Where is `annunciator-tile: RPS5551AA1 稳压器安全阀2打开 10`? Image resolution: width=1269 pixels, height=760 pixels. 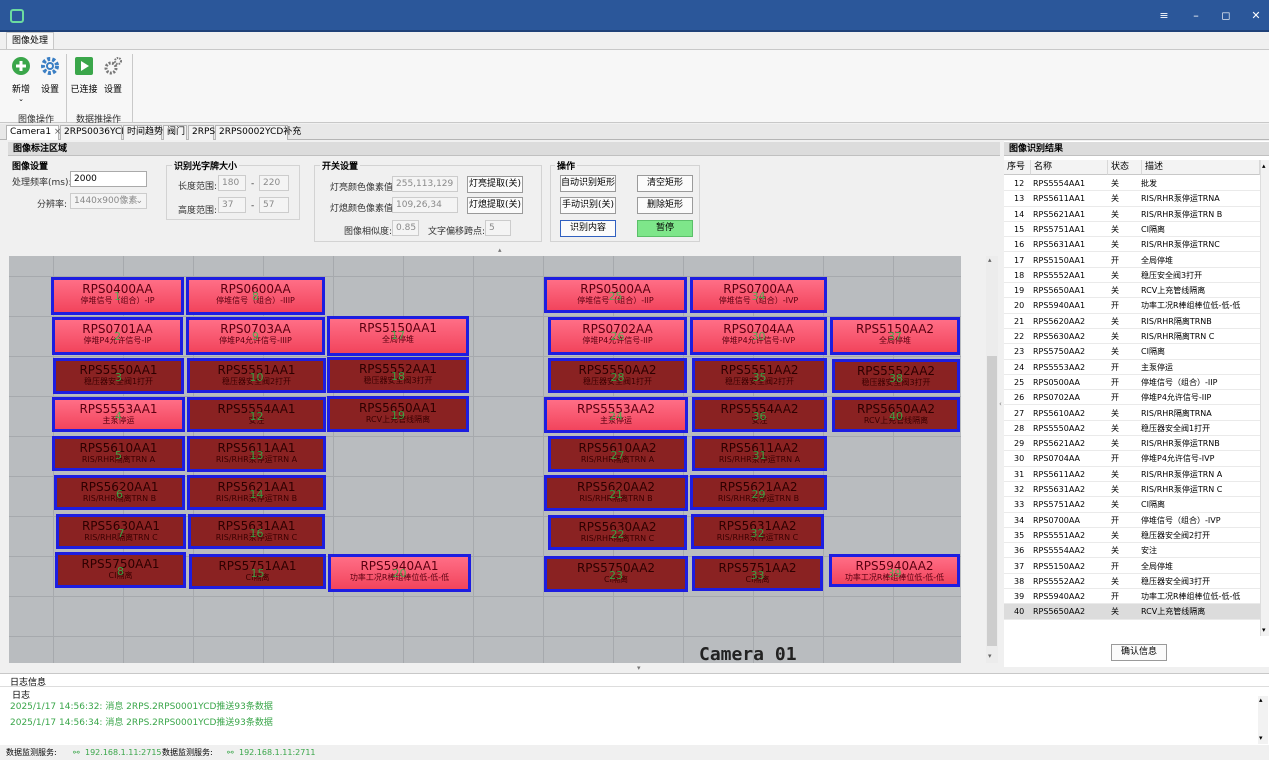 annunciator-tile: RPS5551AA1 稳压器安全阀2打开 10 is located at coordinates (256, 375).